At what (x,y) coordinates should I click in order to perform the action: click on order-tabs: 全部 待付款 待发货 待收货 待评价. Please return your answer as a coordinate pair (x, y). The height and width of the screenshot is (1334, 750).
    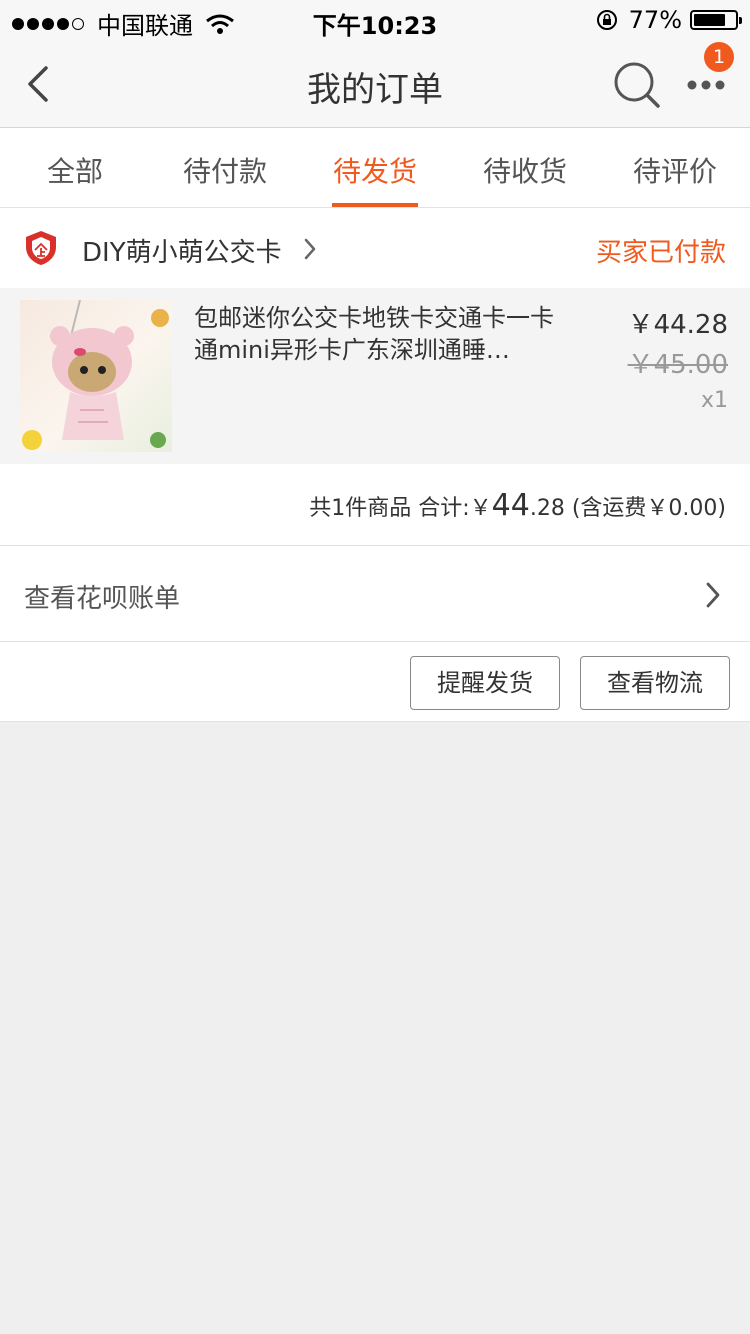
    Looking at the image, I should click on (375, 168).